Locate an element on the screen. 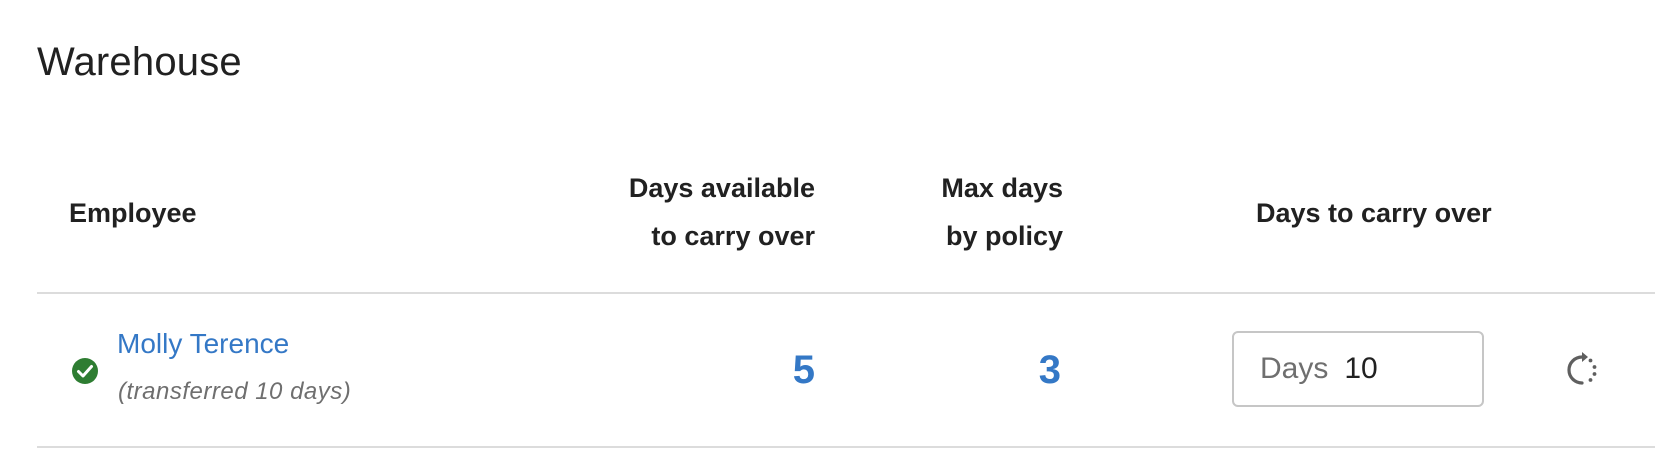 This screenshot has width=1678, height=474. check-circle-icon is located at coordinates (85, 371).